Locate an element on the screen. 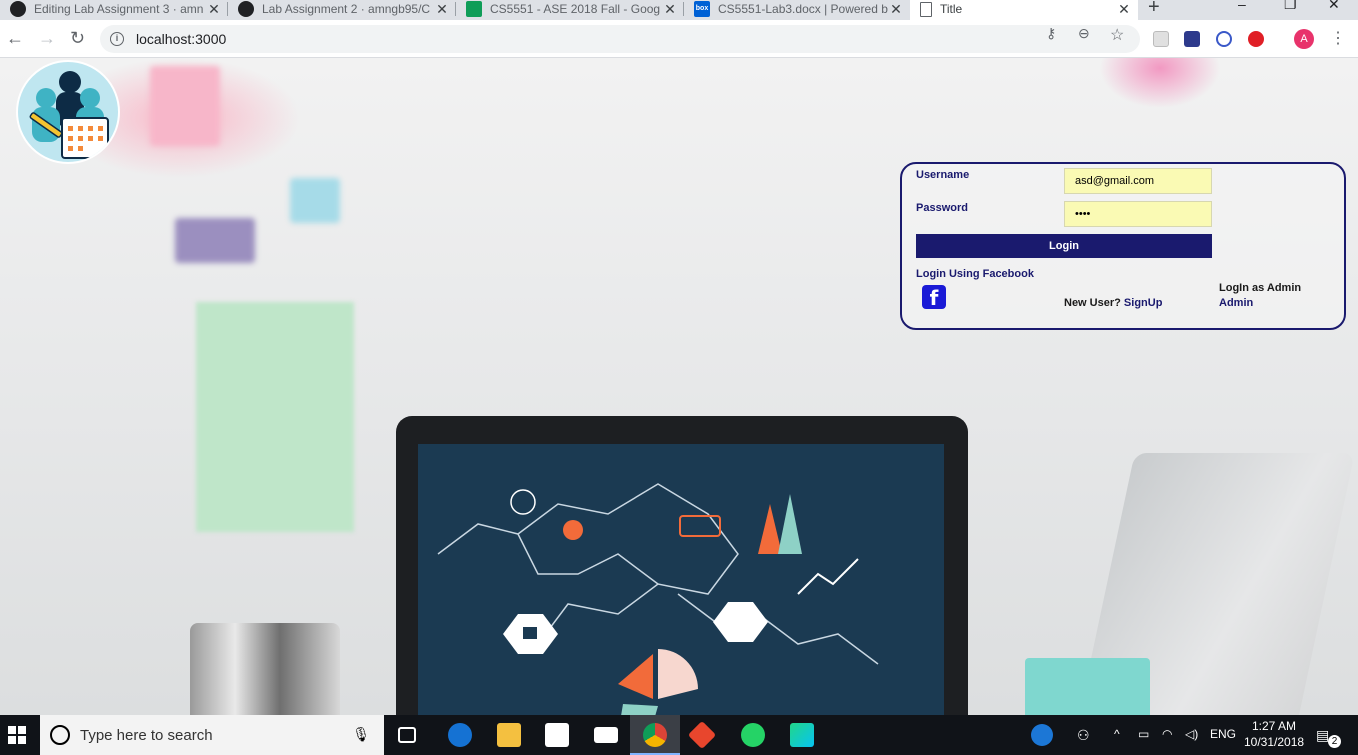 The height and width of the screenshot is (755, 1358). chevron-up-icon: ^ is located at coordinates (1117, 734).